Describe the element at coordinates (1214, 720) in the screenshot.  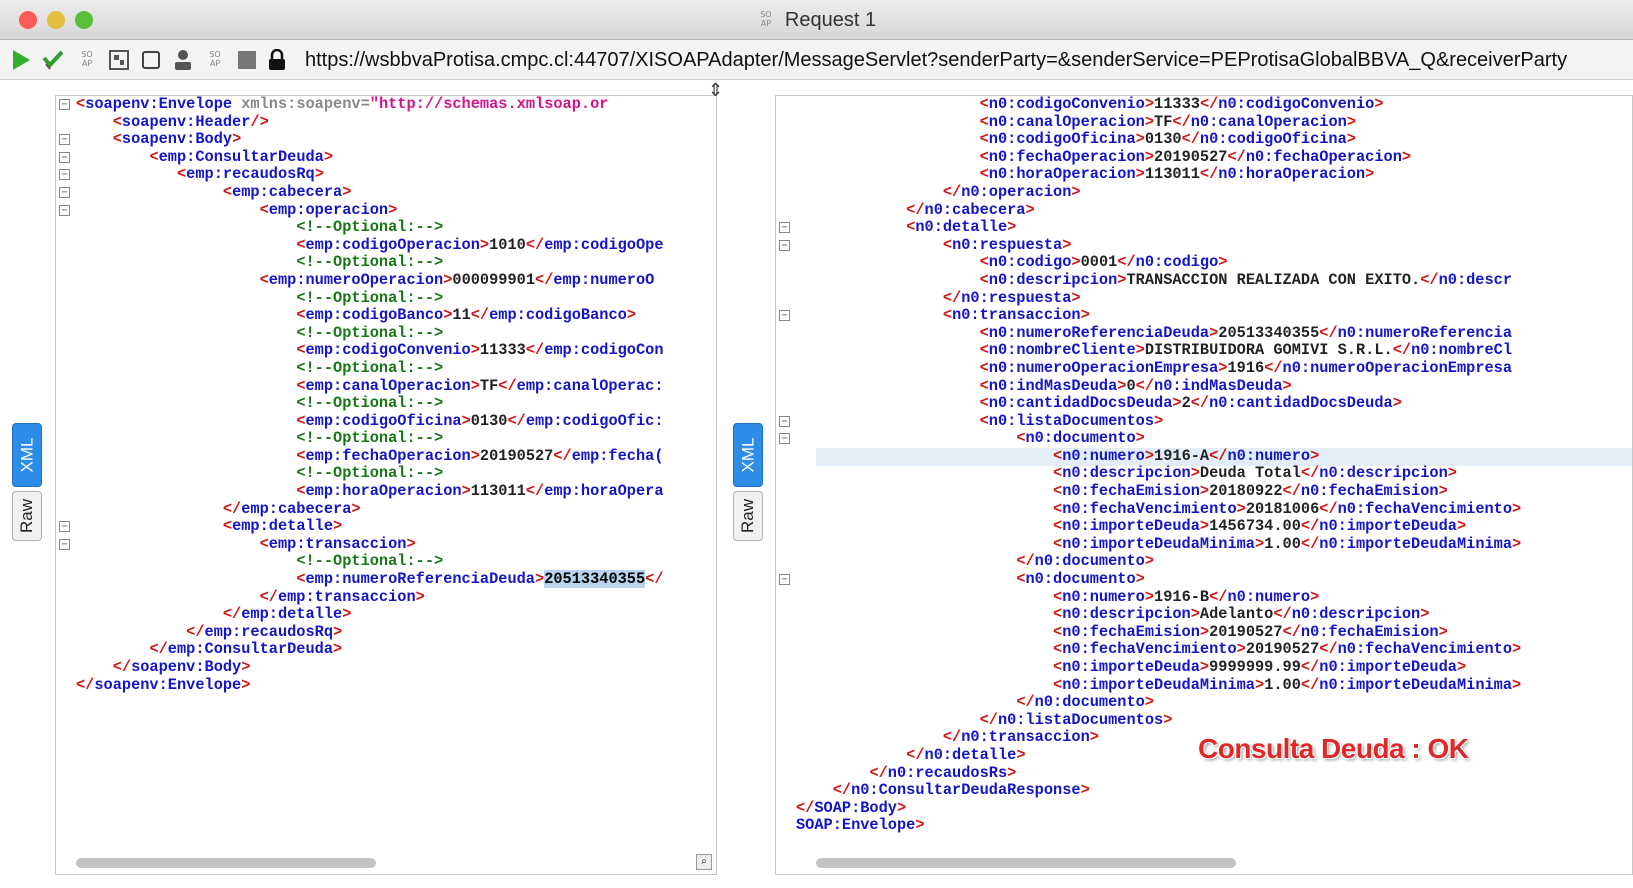
I see `xml-line: </n0:listaDocumentos>` at that location.